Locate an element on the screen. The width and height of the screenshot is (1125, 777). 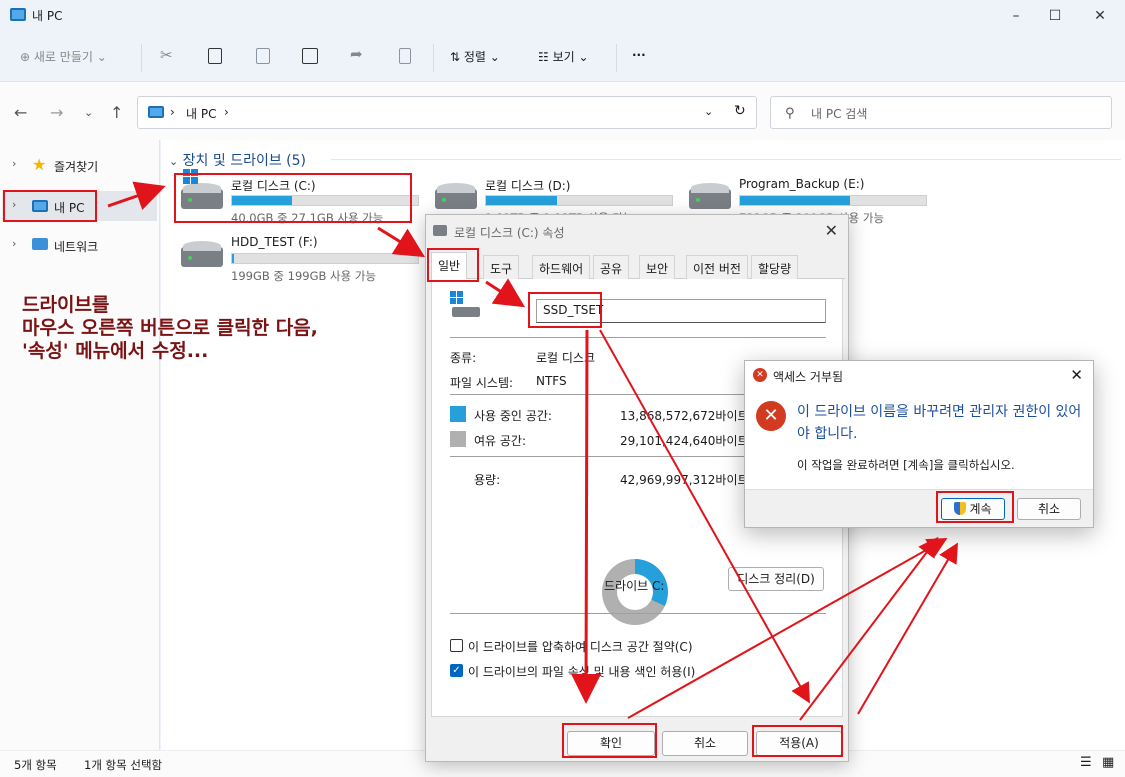
group-divider is located at coordinates (726, 159).